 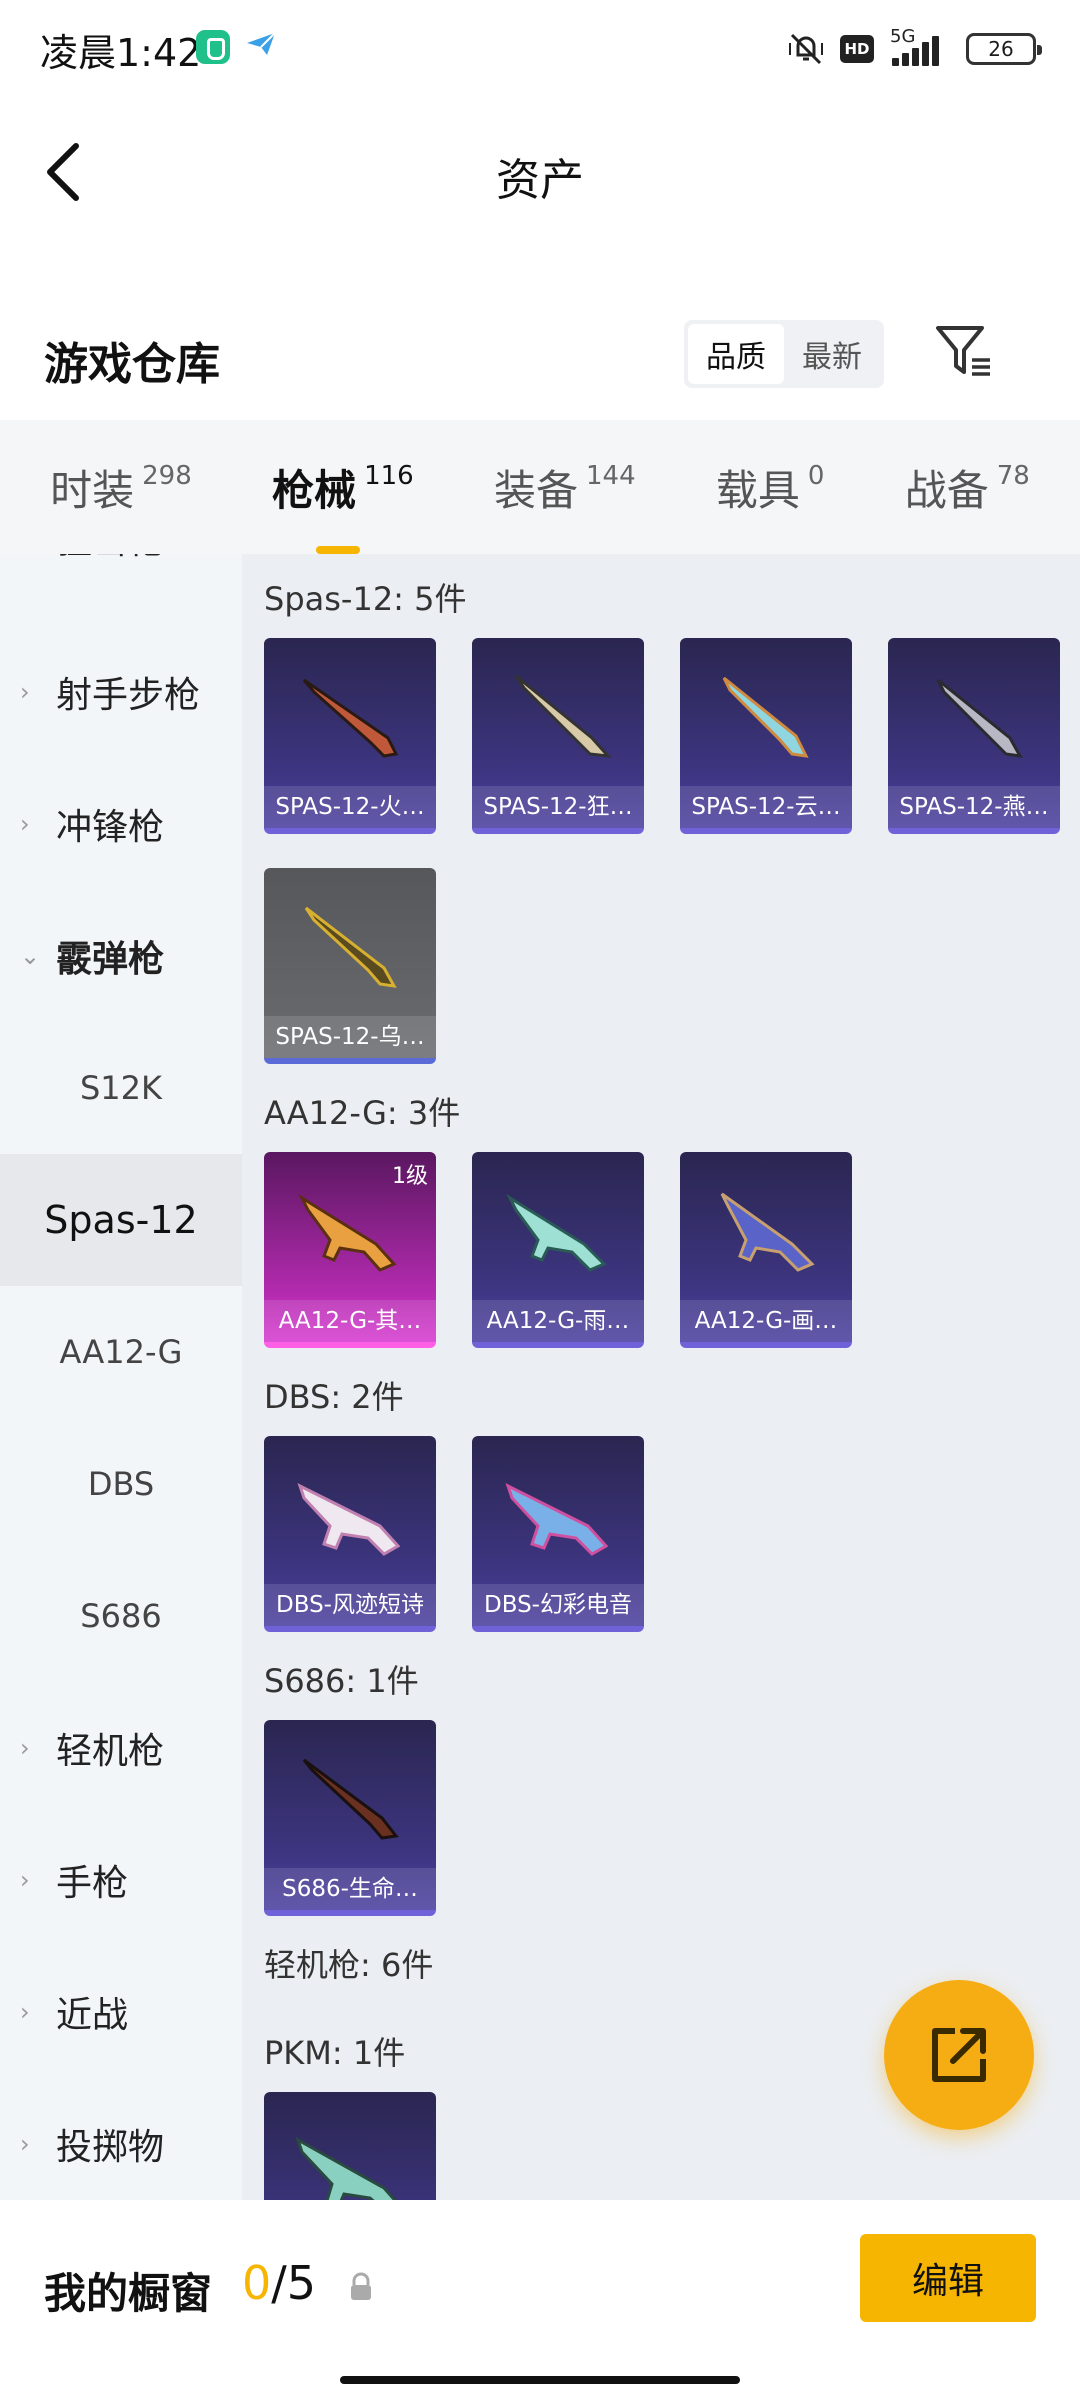 I want to click on weapon-card: DBS-风迹短诗, so click(x=350, y=1534).